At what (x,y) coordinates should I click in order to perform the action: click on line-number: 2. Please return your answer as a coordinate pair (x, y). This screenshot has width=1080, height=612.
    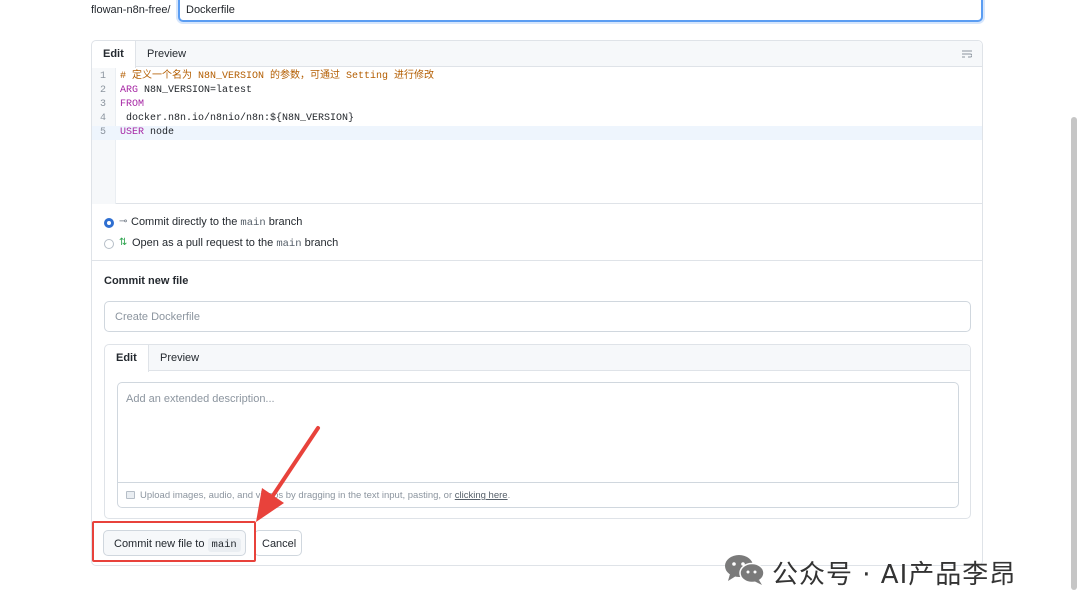
    Looking at the image, I should click on (102, 90).